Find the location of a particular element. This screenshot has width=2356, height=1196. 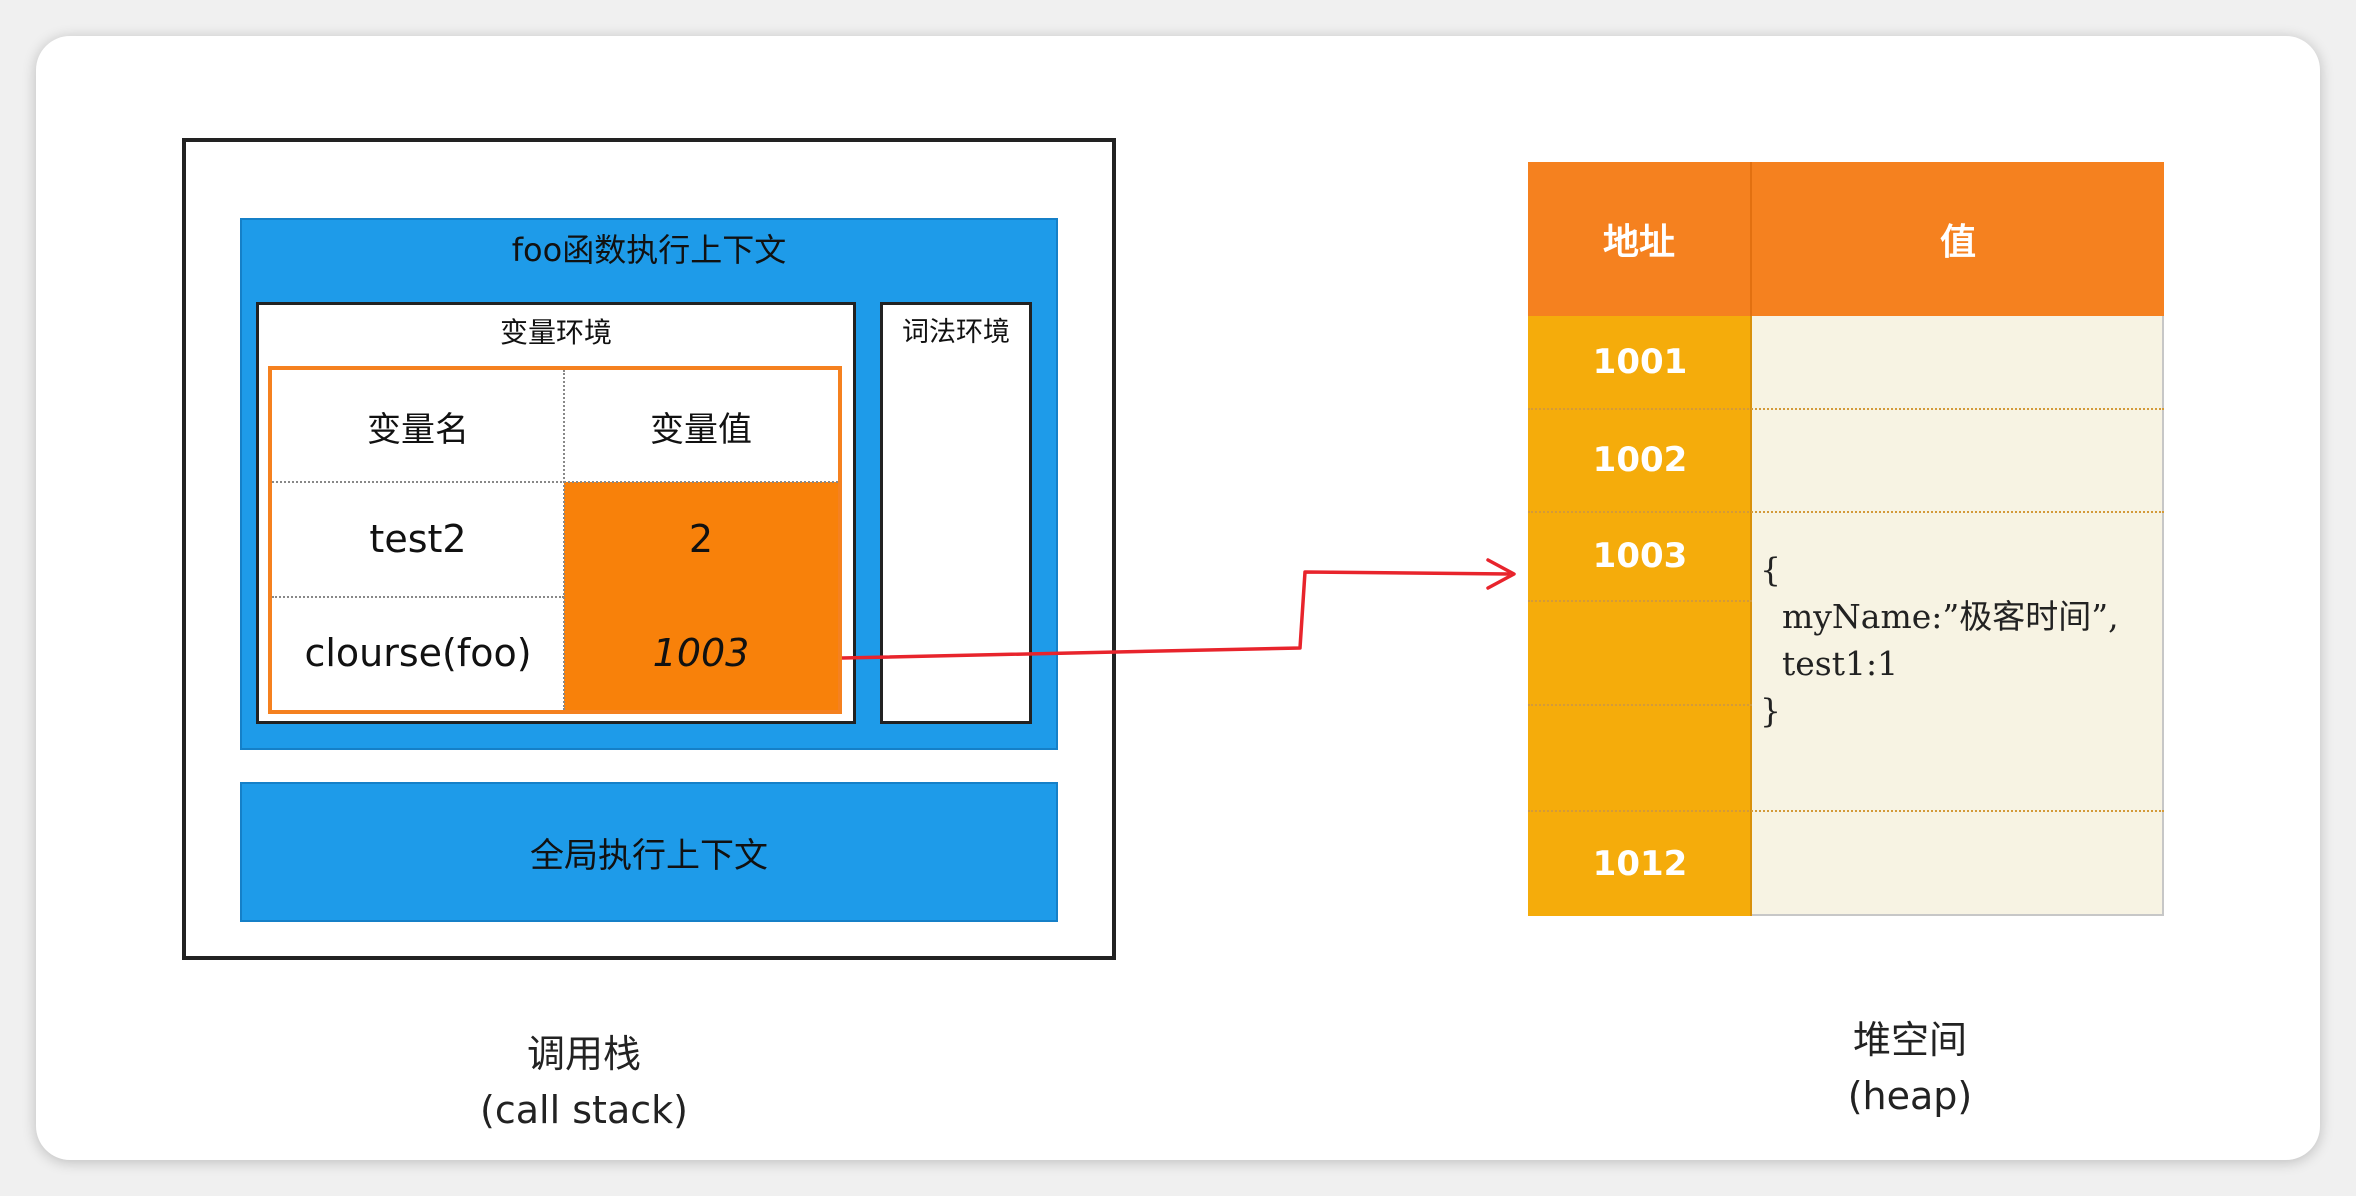

pointer-arrow is located at coordinates (1178, 609).